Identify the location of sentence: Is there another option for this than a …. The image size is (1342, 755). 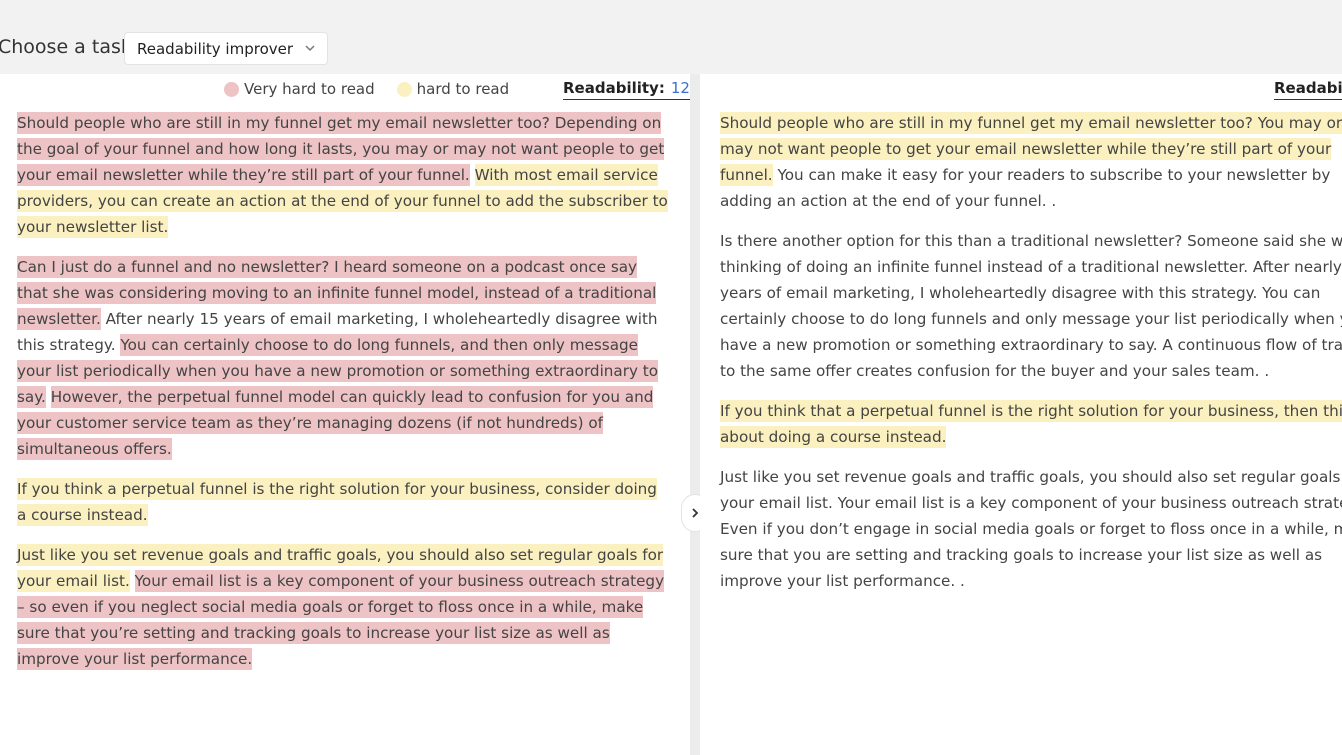
(1031, 306).